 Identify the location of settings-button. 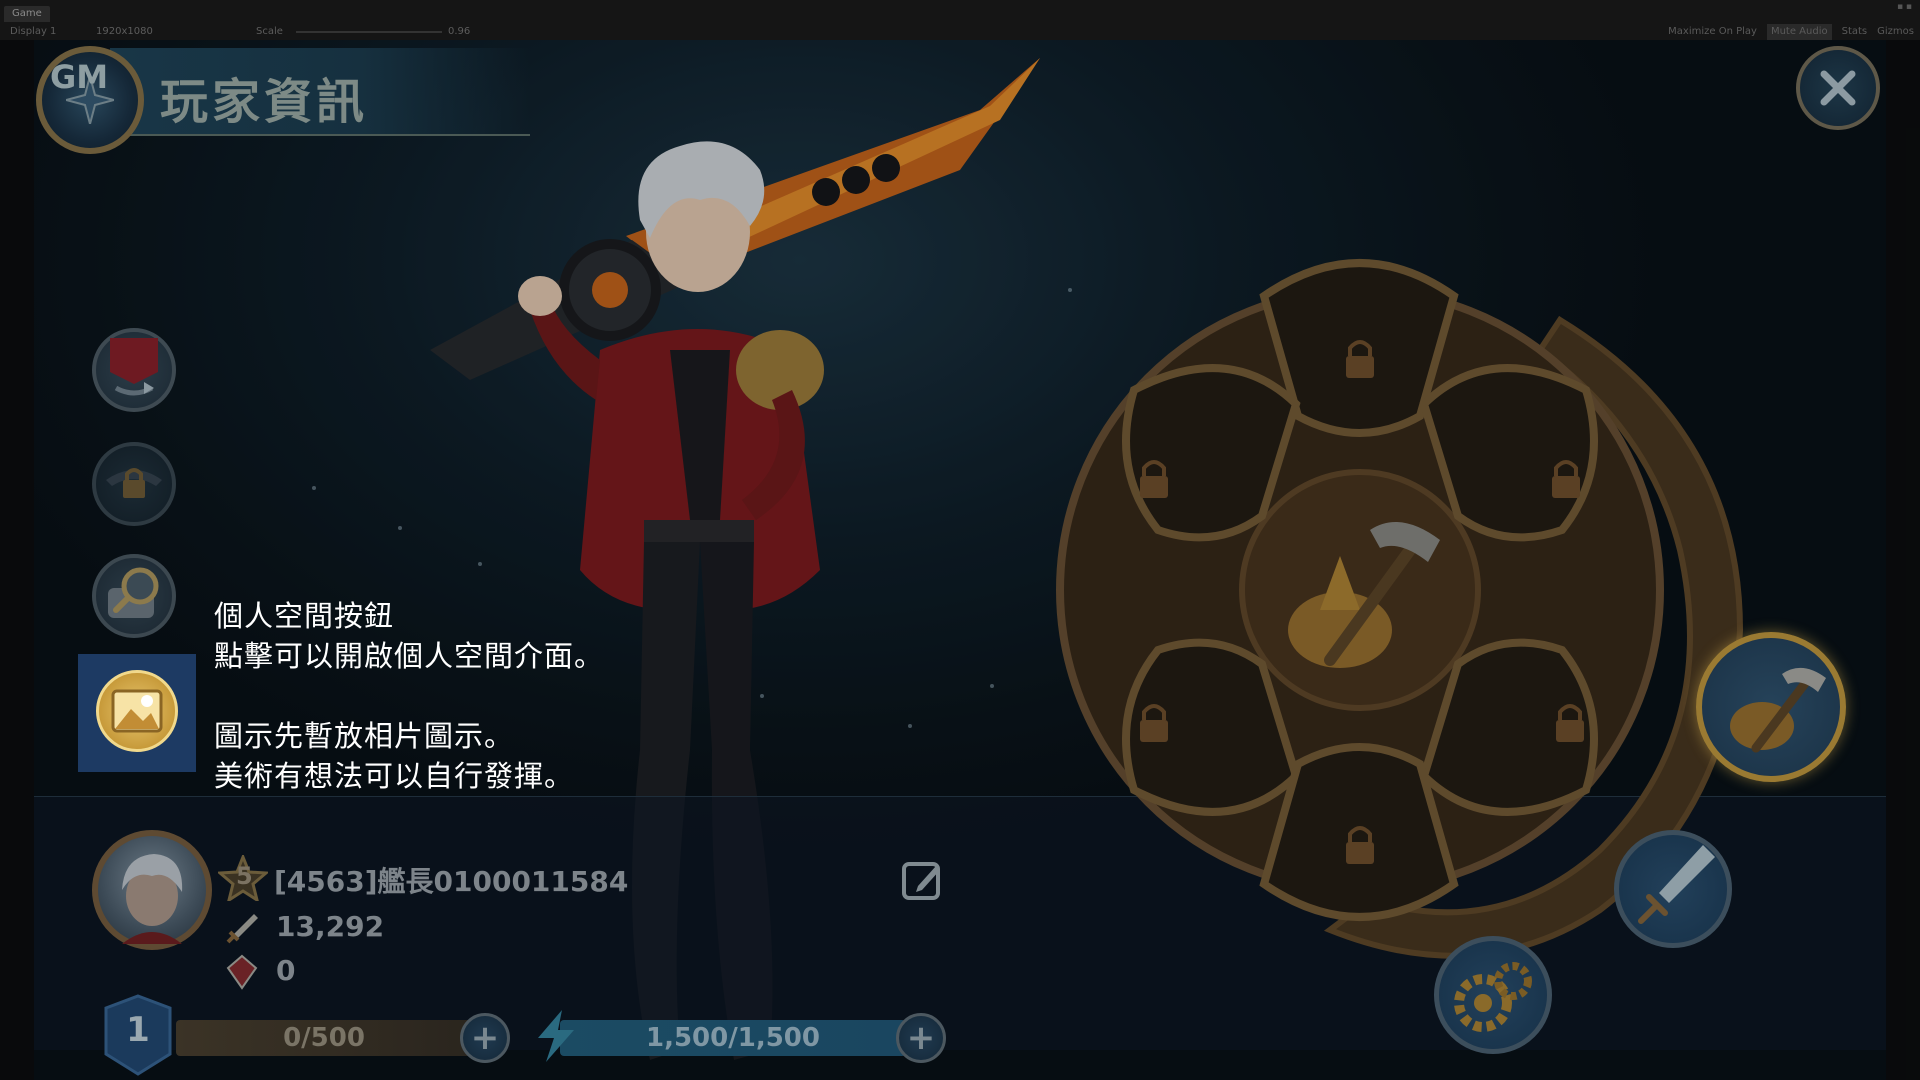
(1493, 995).